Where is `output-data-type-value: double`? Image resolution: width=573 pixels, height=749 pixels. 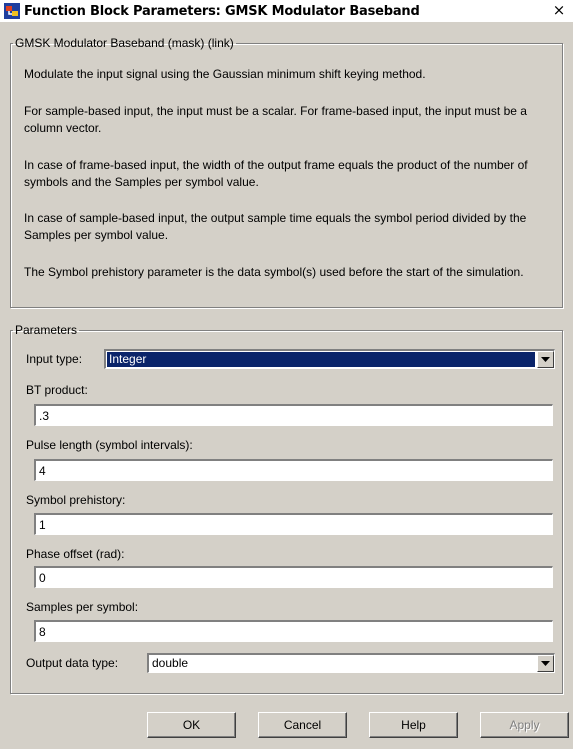 output-data-type-value: double is located at coordinates (170, 663).